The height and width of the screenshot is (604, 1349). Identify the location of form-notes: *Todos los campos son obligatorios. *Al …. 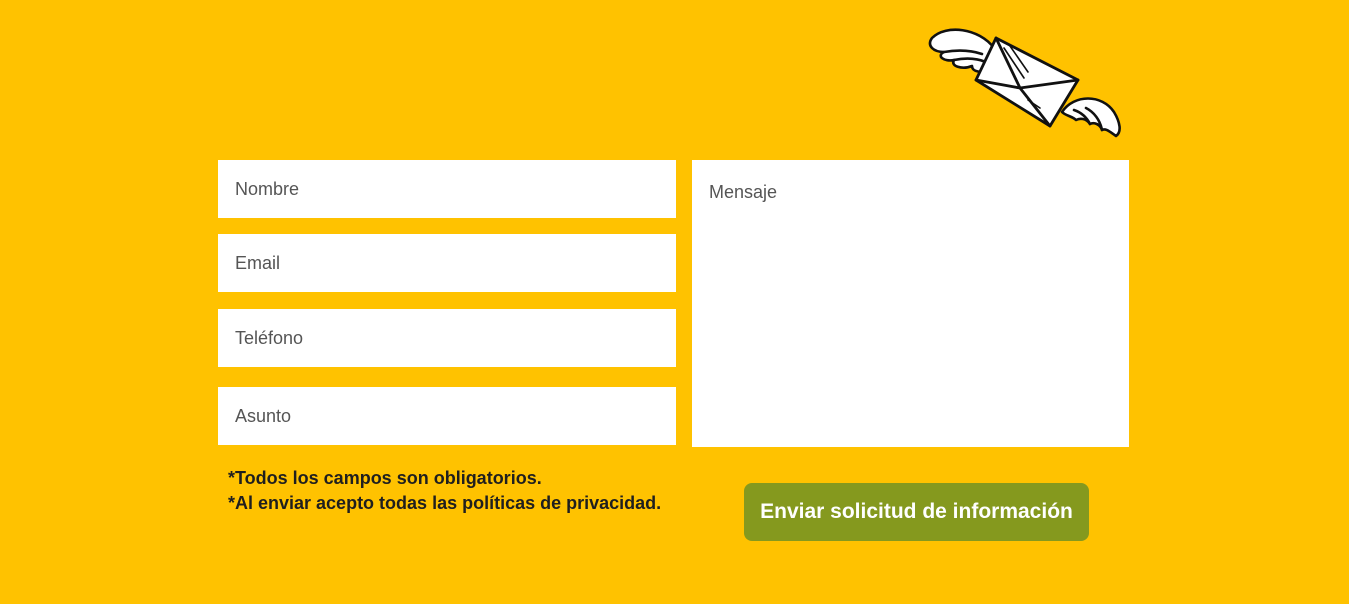
(444, 491).